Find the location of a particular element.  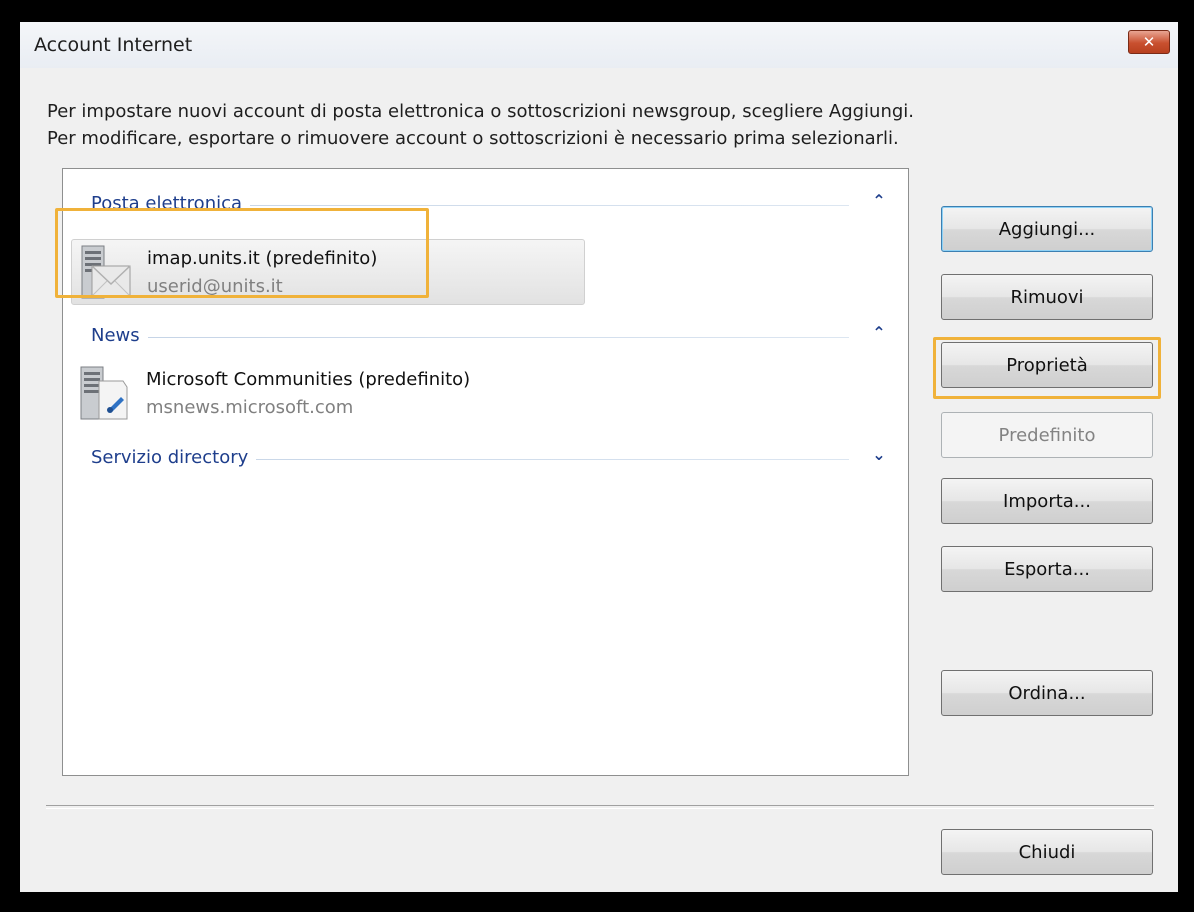

news-server-icon is located at coordinates (104, 393).